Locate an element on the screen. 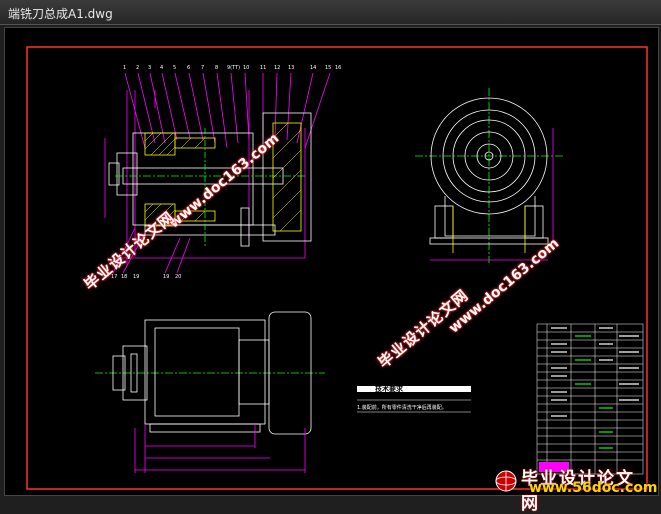 This screenshot has width=661, height=514. tech-req-title: 技术要求 is located at coordinates (389, 389).